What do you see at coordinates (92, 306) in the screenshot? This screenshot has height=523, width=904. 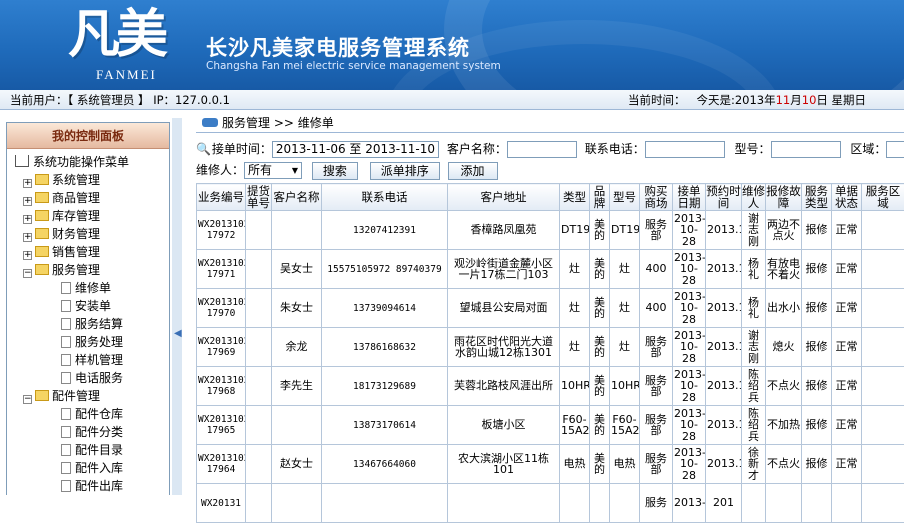 I see `menu-item-install-order: 安装单` at bounding box center [92, 306].